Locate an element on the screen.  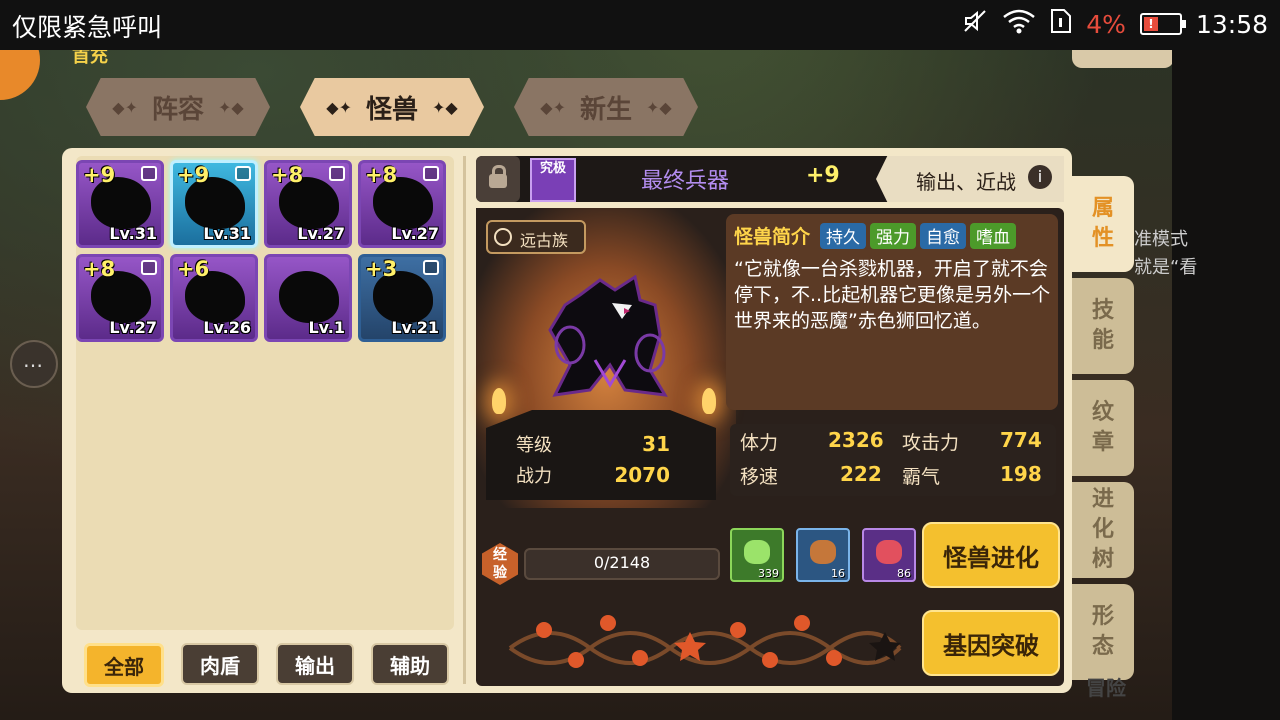
food-item-cabbage: 339 is located at coordinates (757, 555).